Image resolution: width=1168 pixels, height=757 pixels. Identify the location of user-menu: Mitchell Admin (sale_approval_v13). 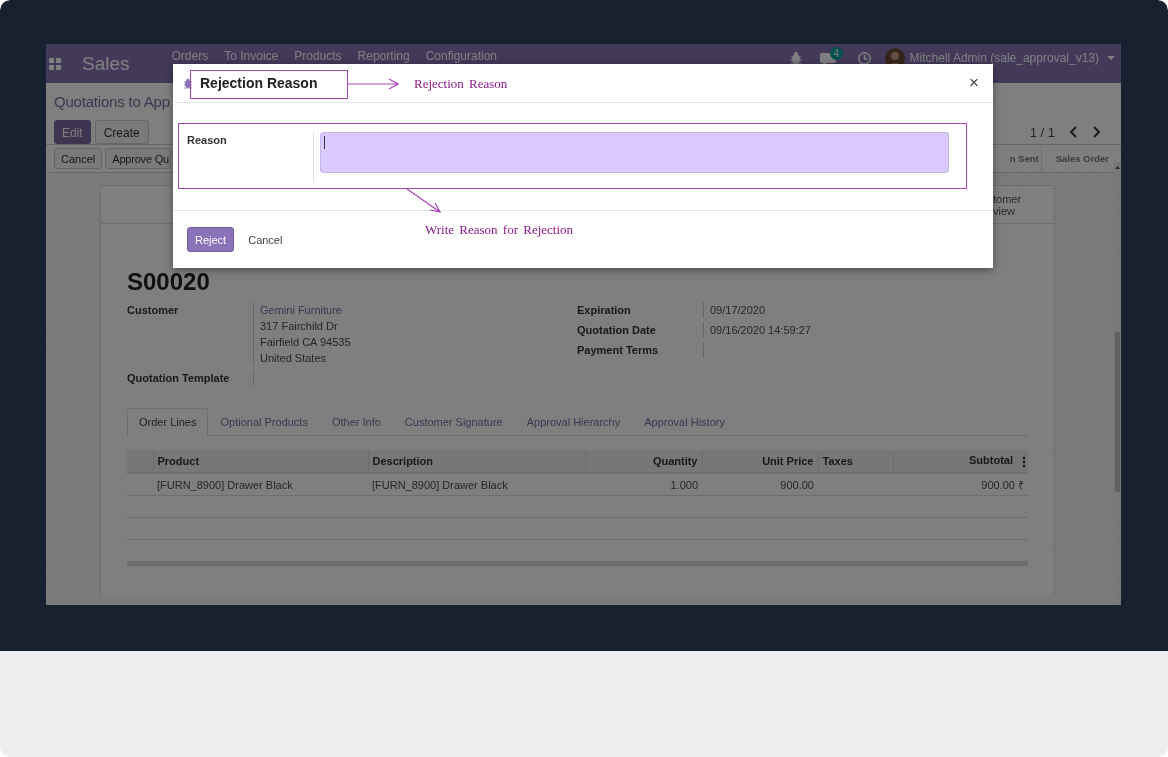
(1004, 58).